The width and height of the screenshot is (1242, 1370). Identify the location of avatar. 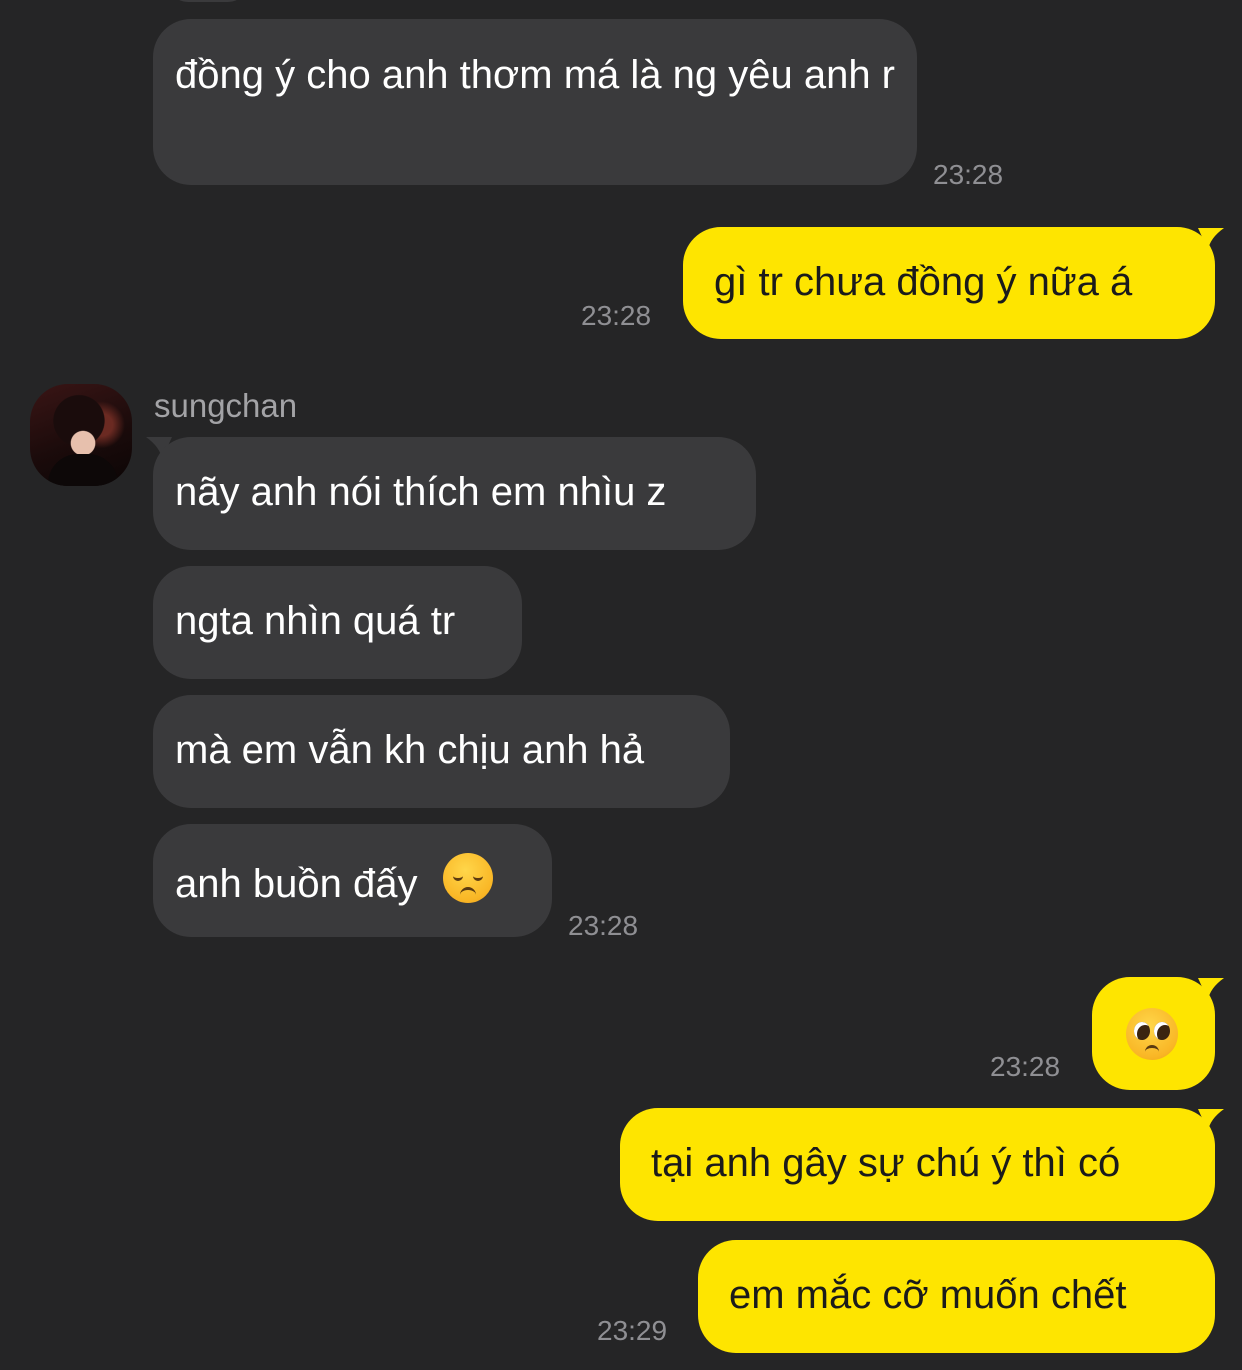
(81, 435).